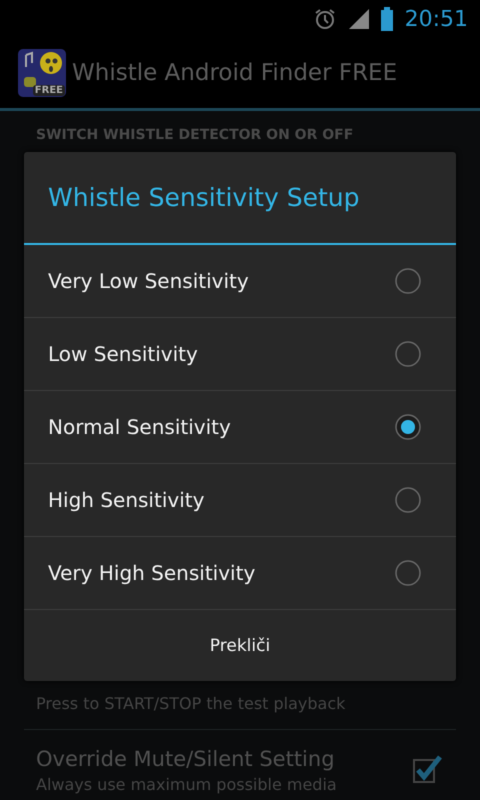 The width and height of the screenshot is (480, 800). I want to click on option-row: Very Low Sensitivity, so click(240, 281).